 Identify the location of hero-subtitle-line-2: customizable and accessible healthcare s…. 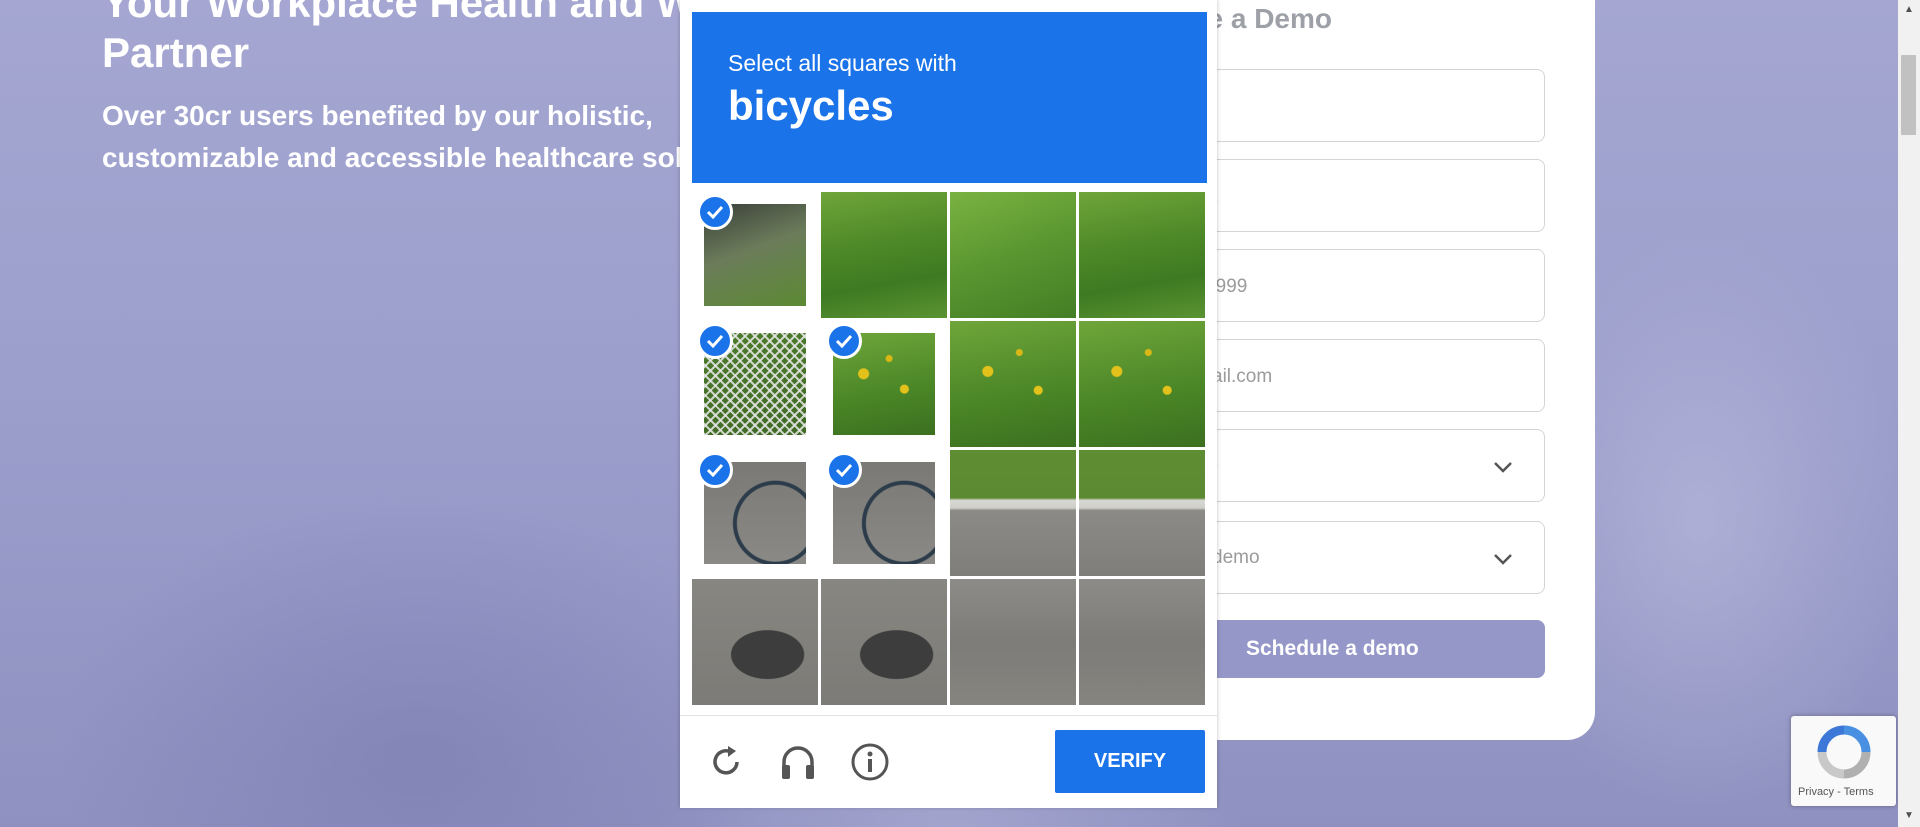
(401, 157).